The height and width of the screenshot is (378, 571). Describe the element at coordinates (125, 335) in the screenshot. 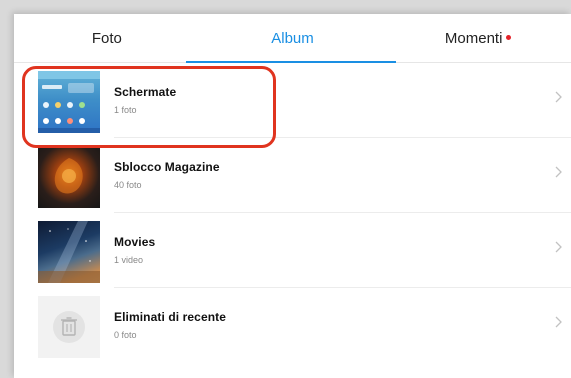

I see `album-count: 0 foto` at that location.